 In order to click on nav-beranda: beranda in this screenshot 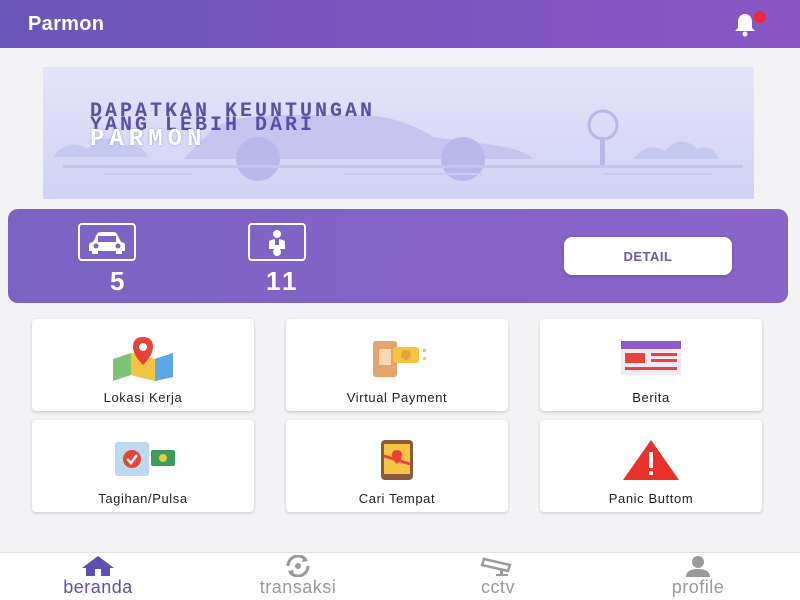, I will do `click(98, 576)`.